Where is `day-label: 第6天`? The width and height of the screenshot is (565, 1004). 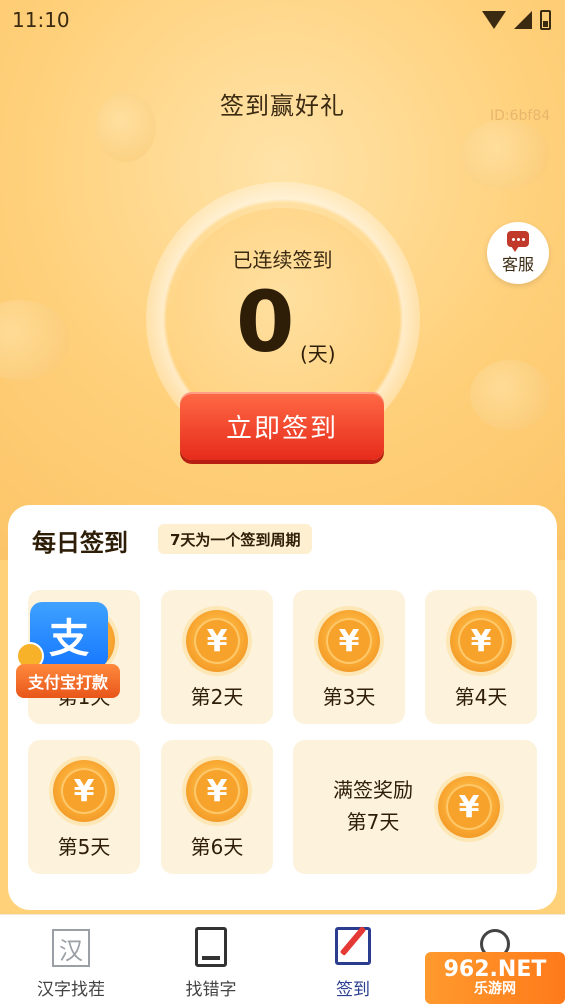 day-label: 第6天 is located at coordinates (217, 847).